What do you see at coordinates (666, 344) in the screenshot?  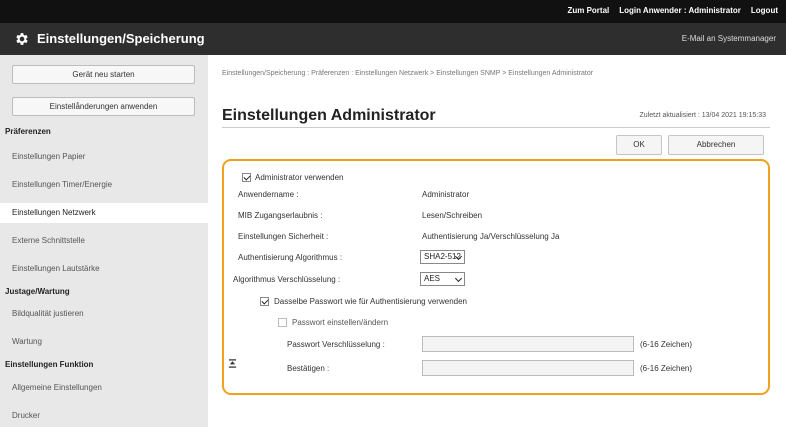 I see `password-encryption-hint: (6-16 Zeichen)` at bounding box center [666, 344].